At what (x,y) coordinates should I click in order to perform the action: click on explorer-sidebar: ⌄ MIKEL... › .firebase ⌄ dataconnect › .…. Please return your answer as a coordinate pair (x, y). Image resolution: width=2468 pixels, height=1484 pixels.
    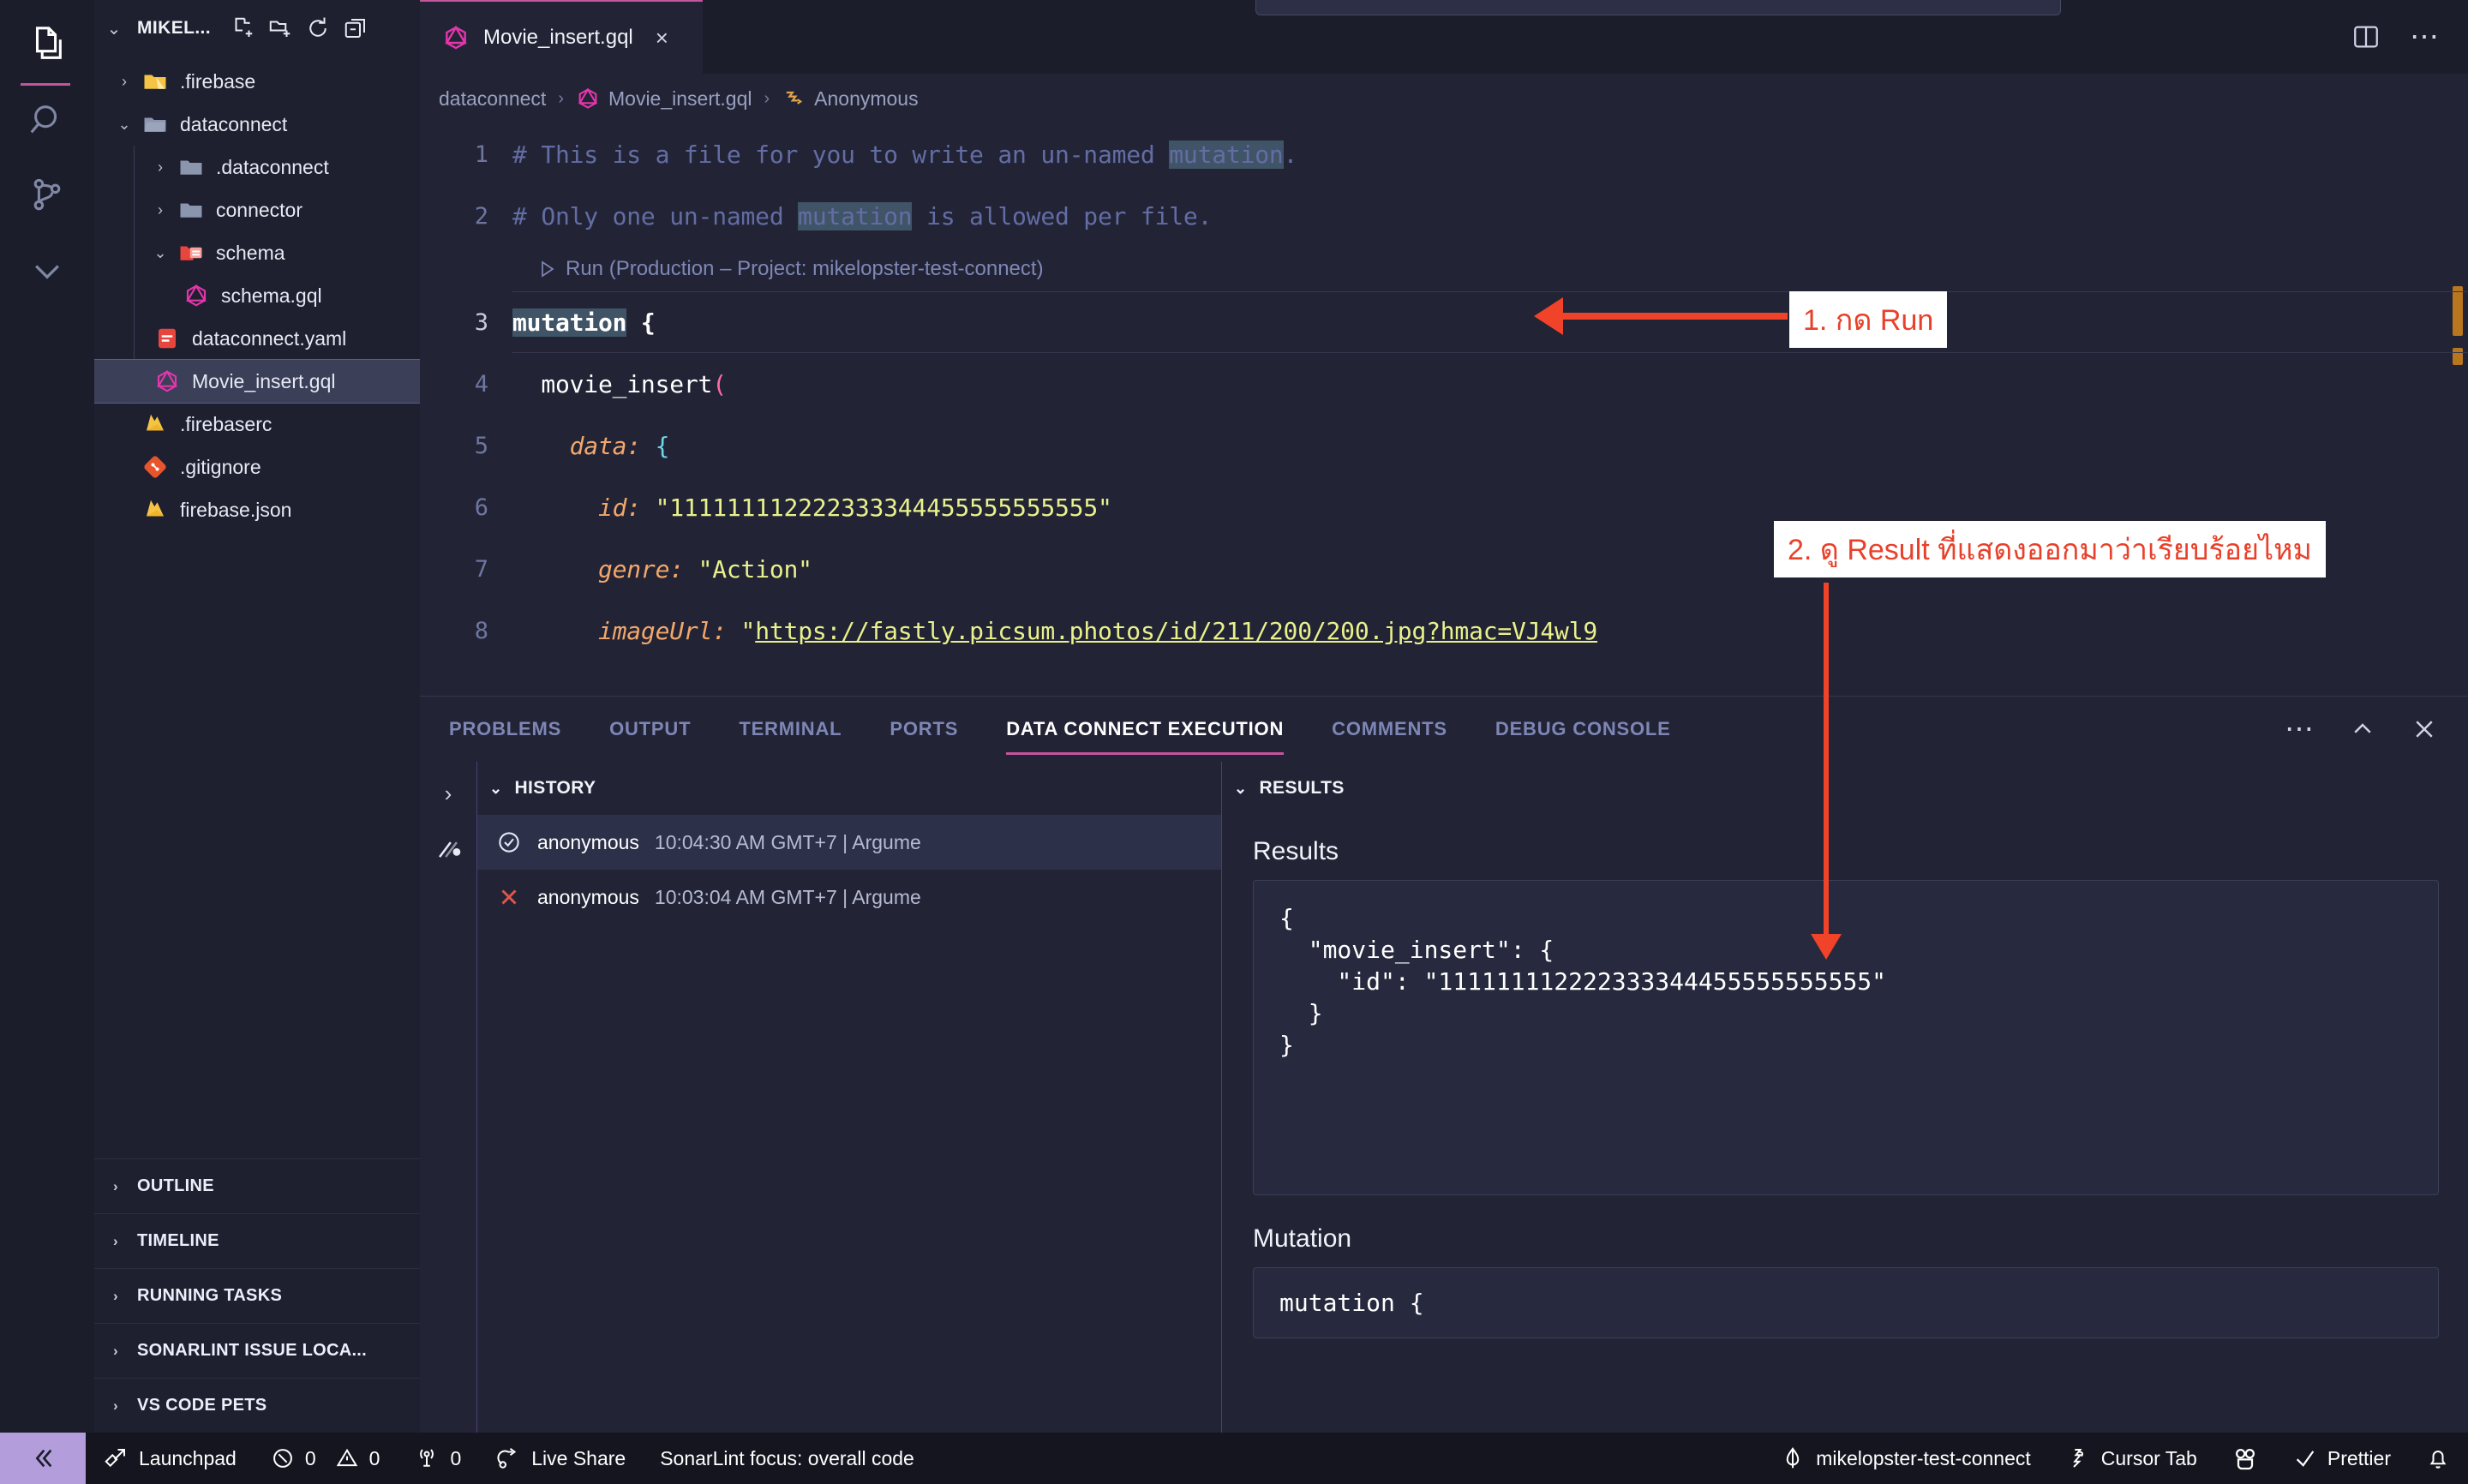
    Looking at the image, I should click on (257, 716).